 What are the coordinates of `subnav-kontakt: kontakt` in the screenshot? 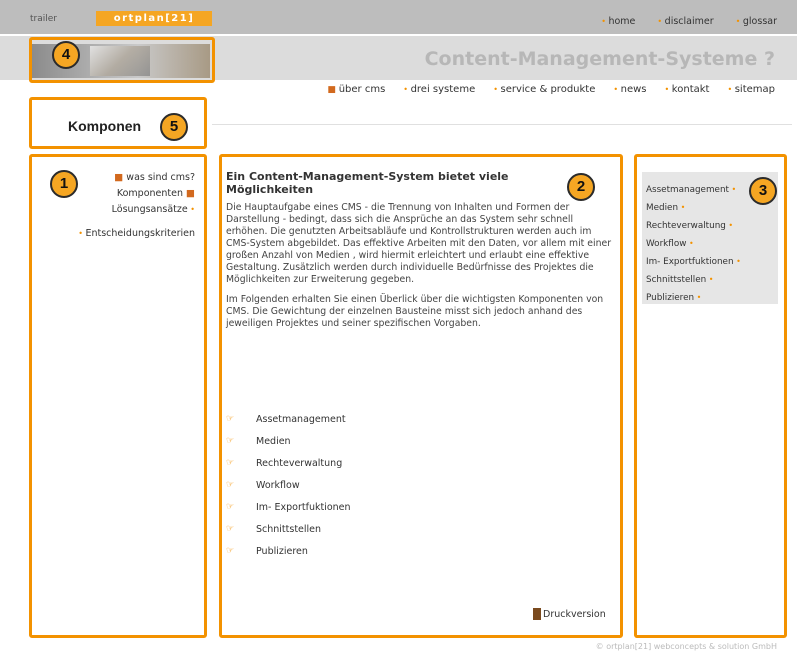 It's located at (687, 89).